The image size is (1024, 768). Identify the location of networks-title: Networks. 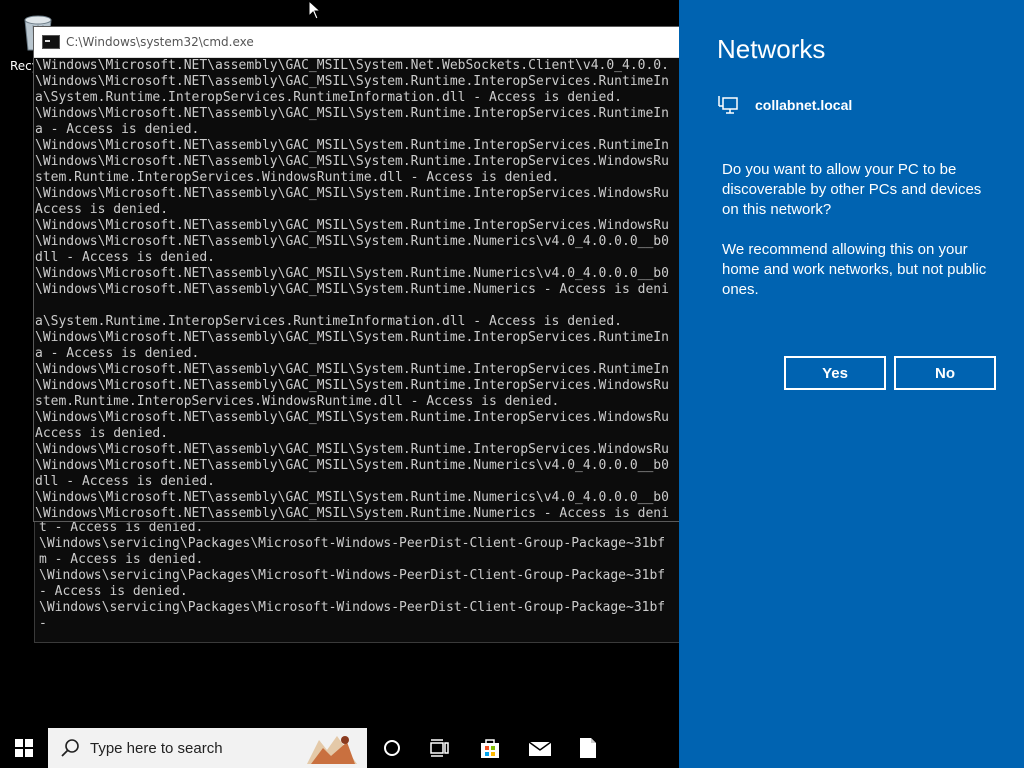
(771, 49).